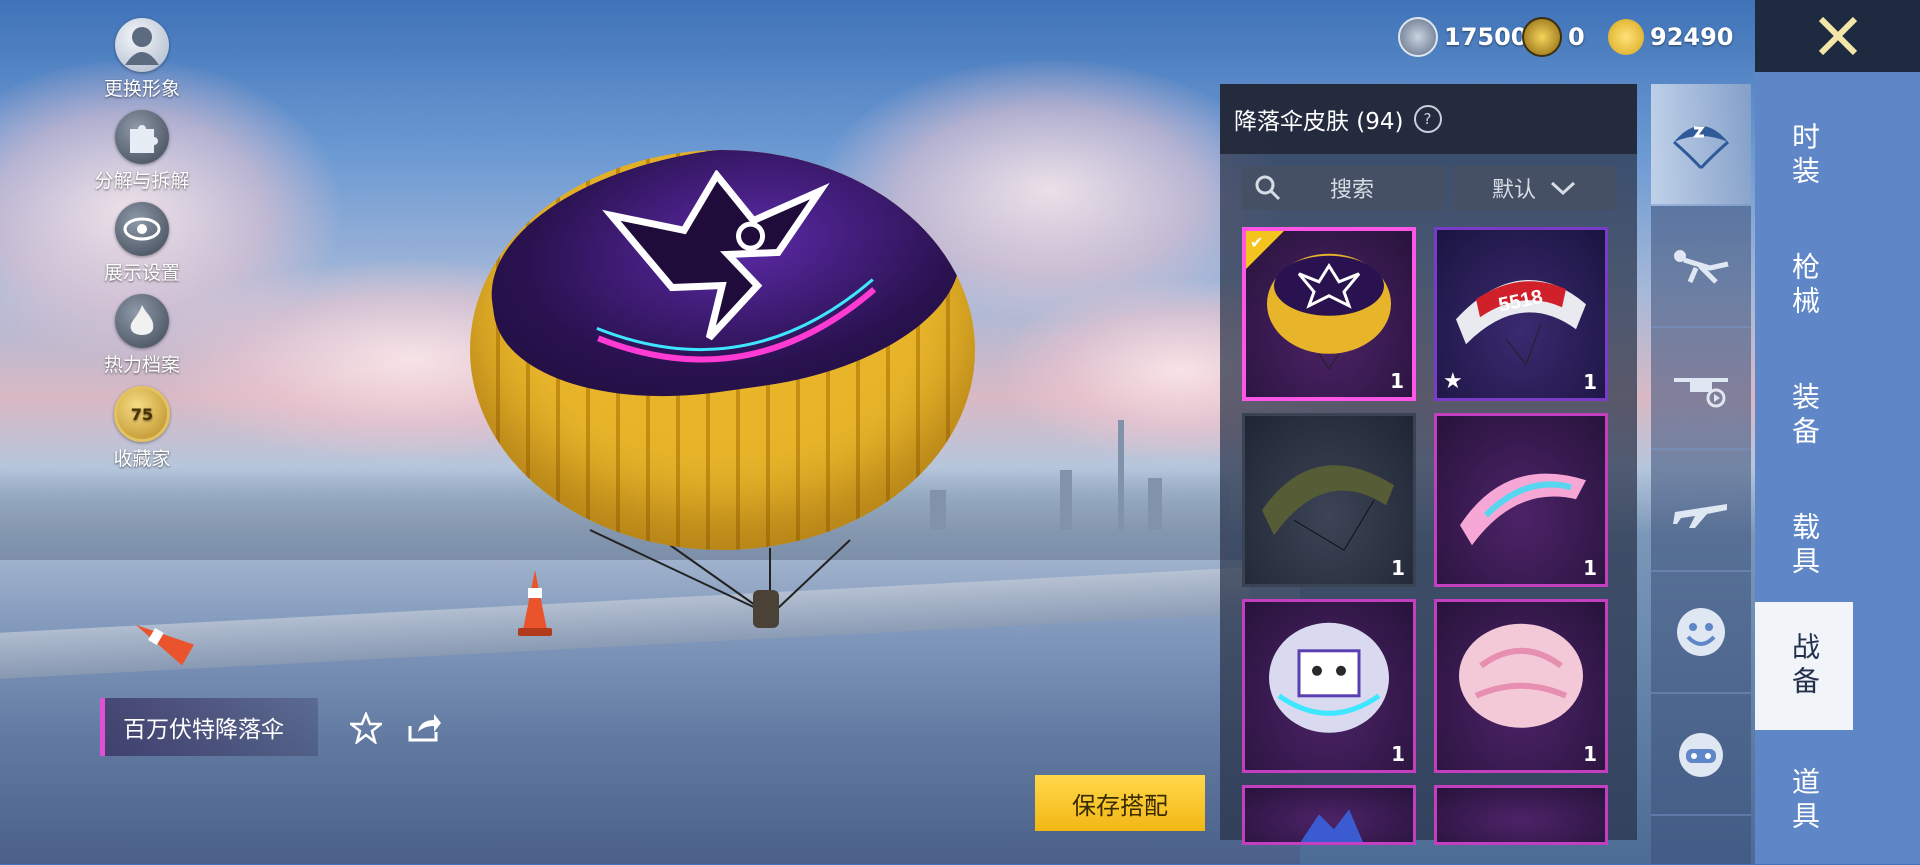  Describe the element at coordinates (1804, 801) in the screenshot. I see `tab-items: 道具` at that location.